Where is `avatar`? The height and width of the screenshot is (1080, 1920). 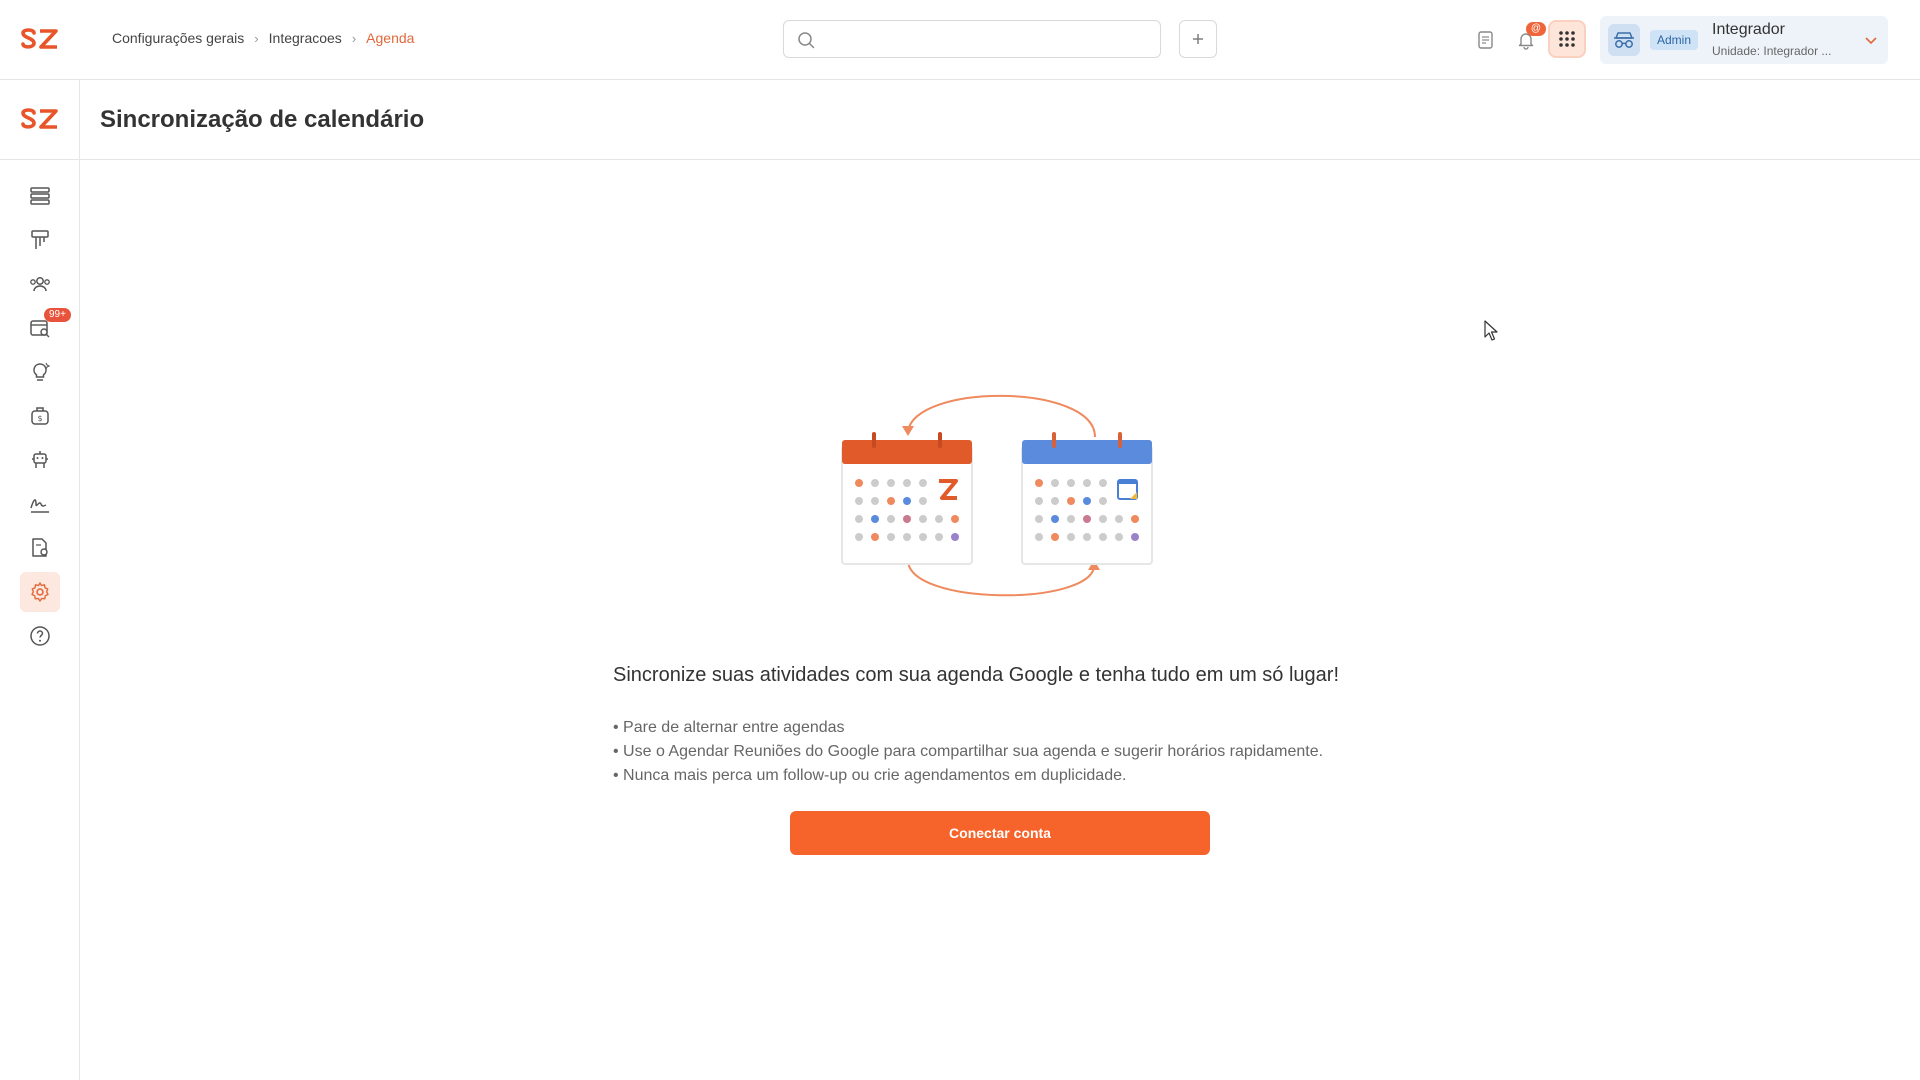 avatar is located at coordinates (1624, 40).